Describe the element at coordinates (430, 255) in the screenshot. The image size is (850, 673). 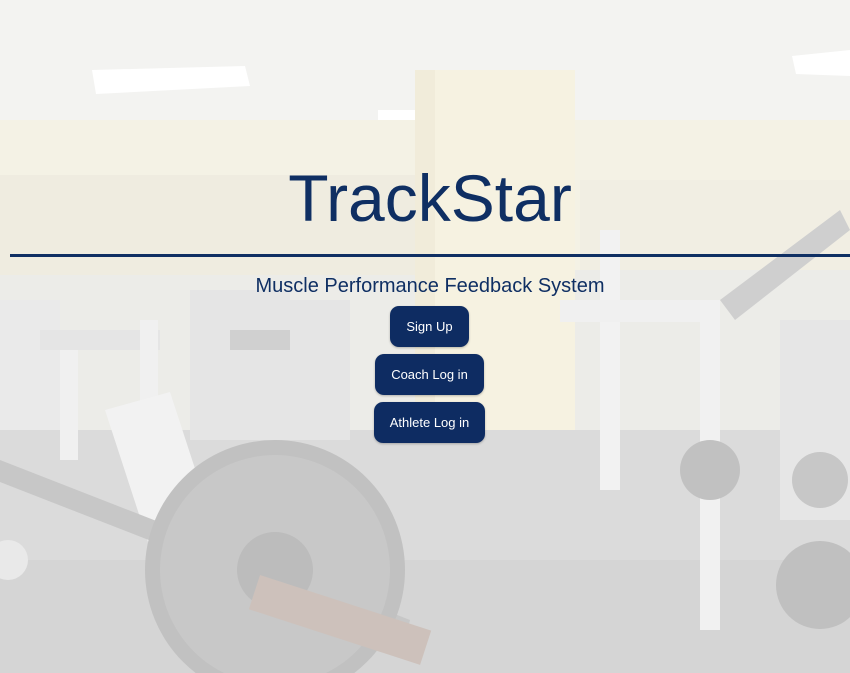
I see `title-divider` at that location.